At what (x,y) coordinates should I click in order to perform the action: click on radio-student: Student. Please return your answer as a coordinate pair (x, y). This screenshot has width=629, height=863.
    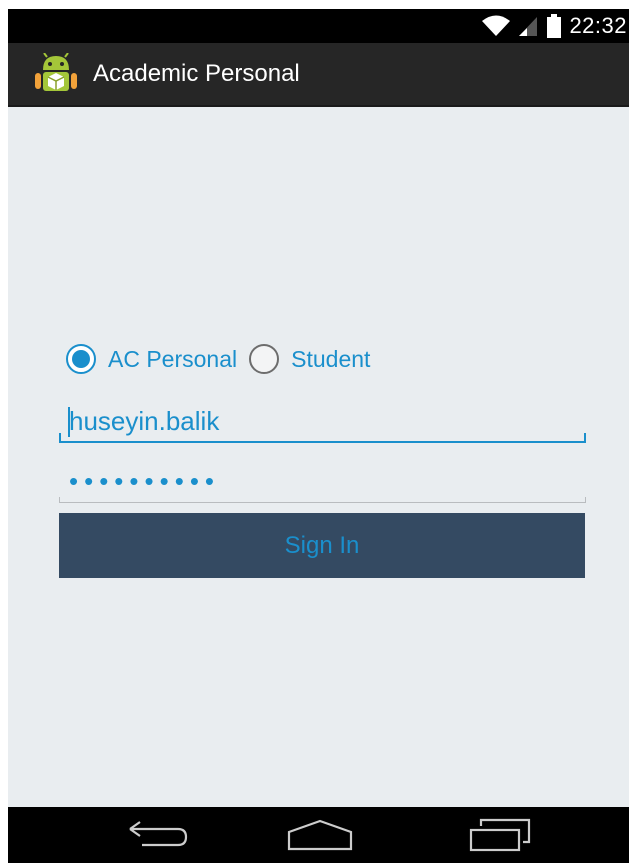
    Looking at the image, I should click on (315, 359).